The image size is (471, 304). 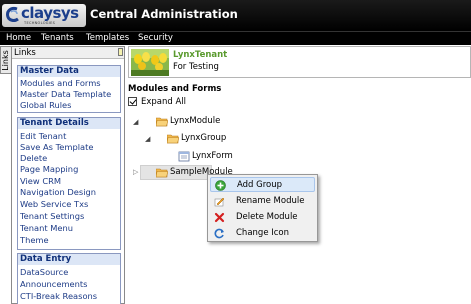 I want to click on menu-security: Security, so click(x=155, y=38).